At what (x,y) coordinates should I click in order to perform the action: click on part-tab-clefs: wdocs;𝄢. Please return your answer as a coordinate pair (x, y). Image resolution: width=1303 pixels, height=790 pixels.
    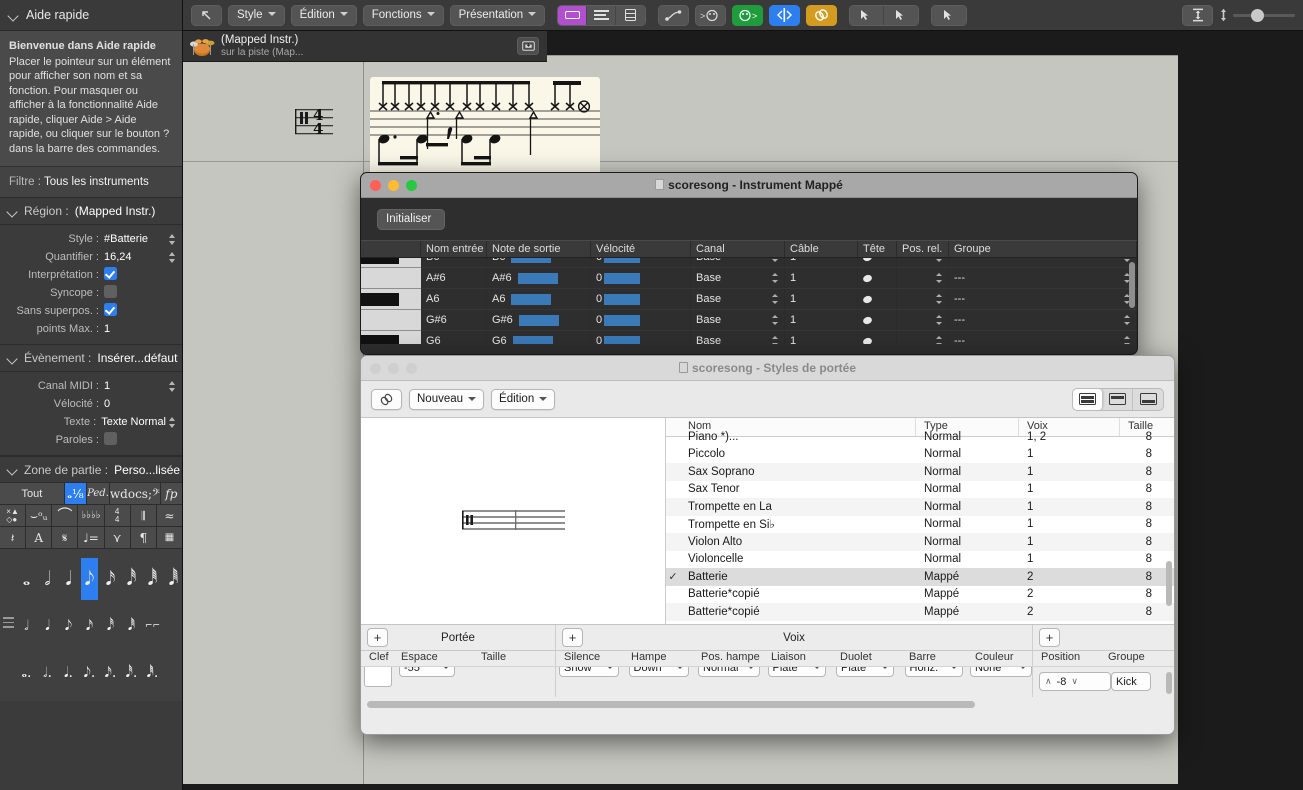
    Looking at the image, I should click on (135, 494).